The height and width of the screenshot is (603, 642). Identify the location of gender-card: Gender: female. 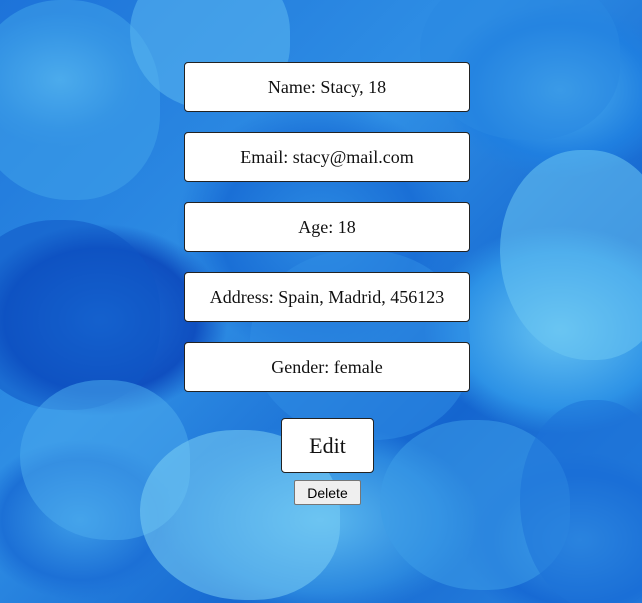
(327, 367).